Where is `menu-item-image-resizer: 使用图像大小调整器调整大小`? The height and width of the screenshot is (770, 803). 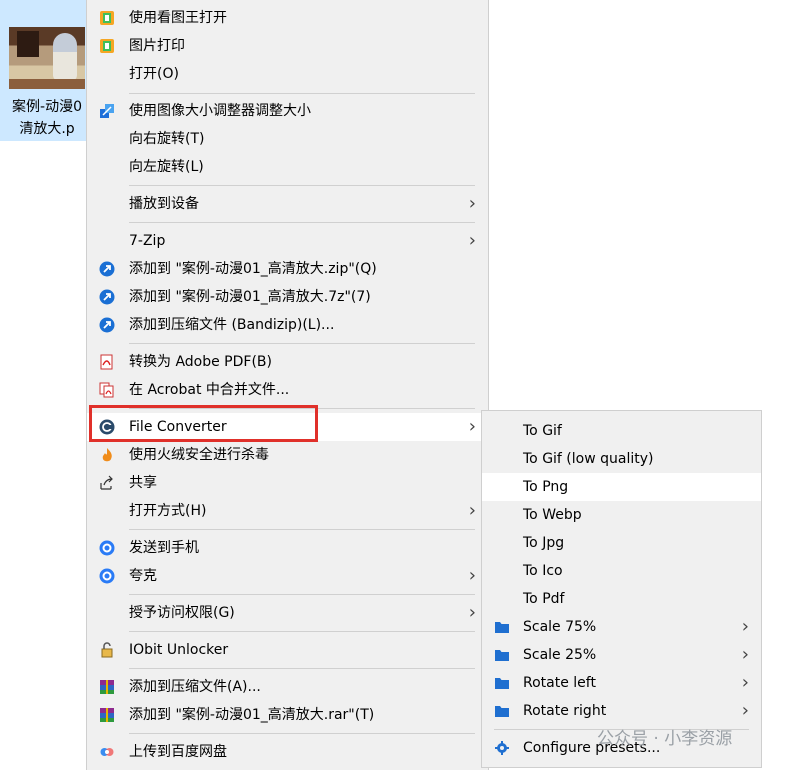 menu-item-image-resizer: 使用图像大小调整器调整大小 is located at coordinates (287, 111).